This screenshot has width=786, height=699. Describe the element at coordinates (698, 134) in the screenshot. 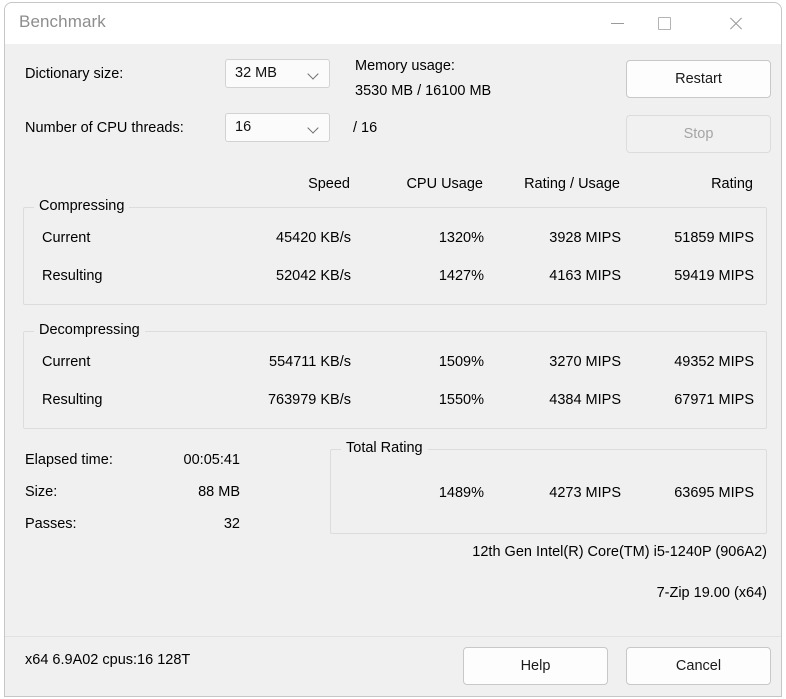

I see `stop-button: Stop` at that location.